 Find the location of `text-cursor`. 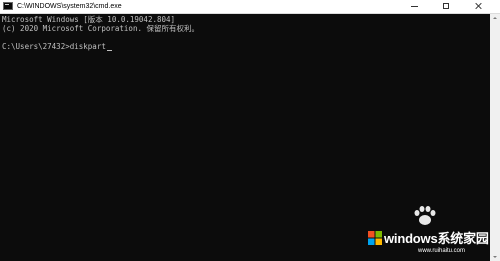

text-cursor is located at coordinates (109, 50).